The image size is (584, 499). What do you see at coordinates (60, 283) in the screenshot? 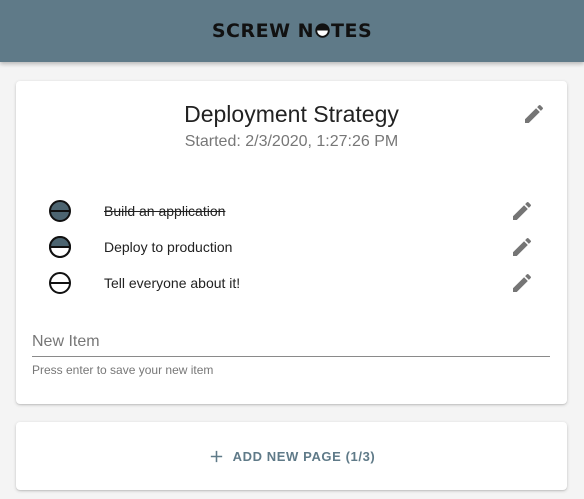
I see `empty-circle-icon` at bounding box center [60, 283].